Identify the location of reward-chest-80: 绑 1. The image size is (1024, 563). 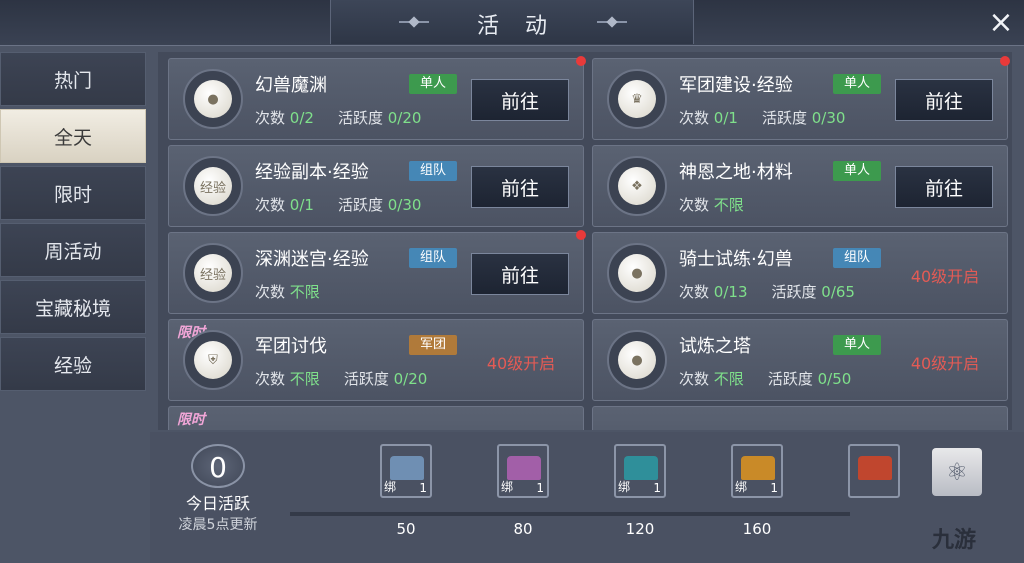
(523, 471).